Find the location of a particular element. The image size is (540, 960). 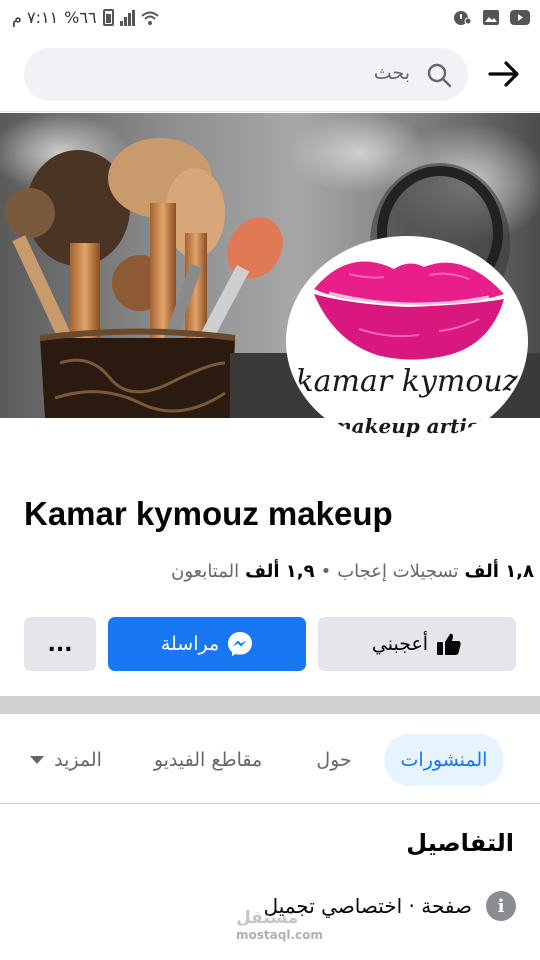

search-placeholder: بحث is located at coordinates (391, 73).